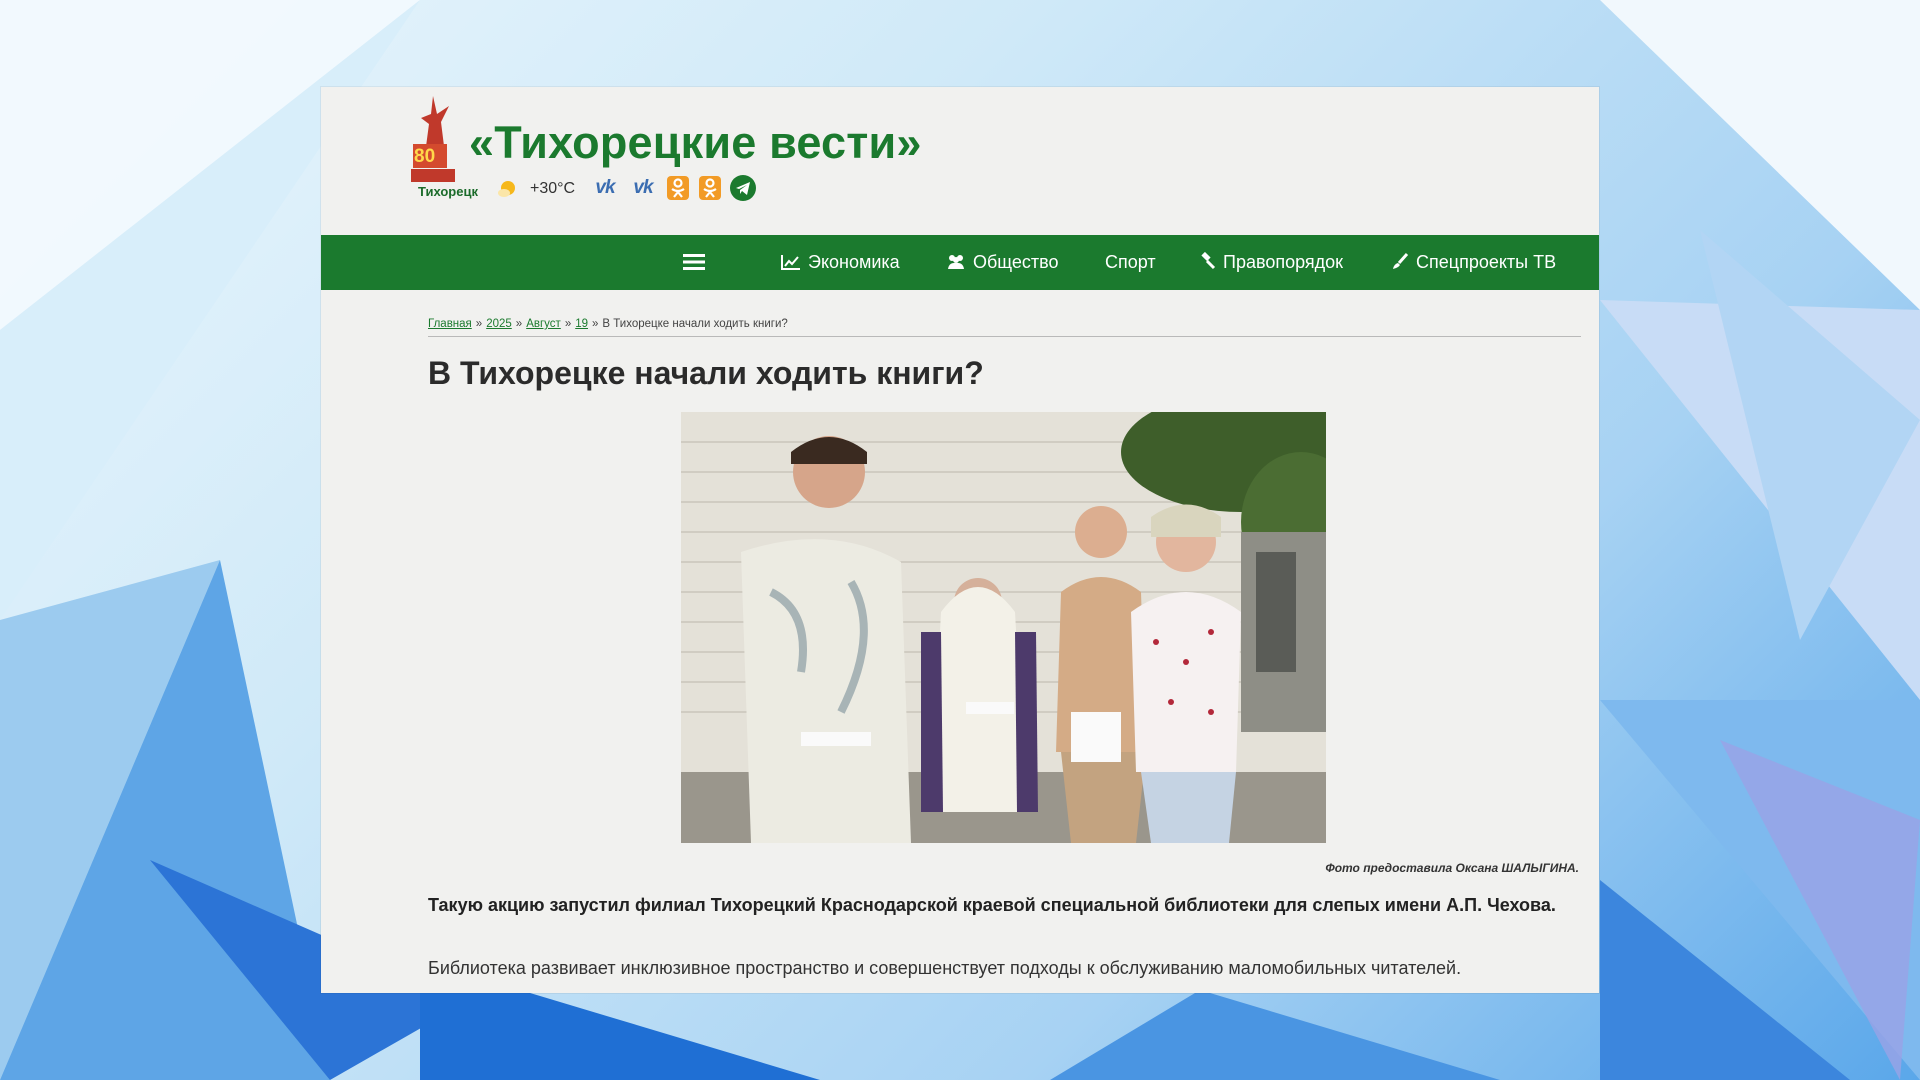 Image resolution: width=1920 pixels, height=1080 pixels. Describe the element at coordinates (450, 324) in the screenshot. I see `breadcrumb-link-home: Главная` at that location.